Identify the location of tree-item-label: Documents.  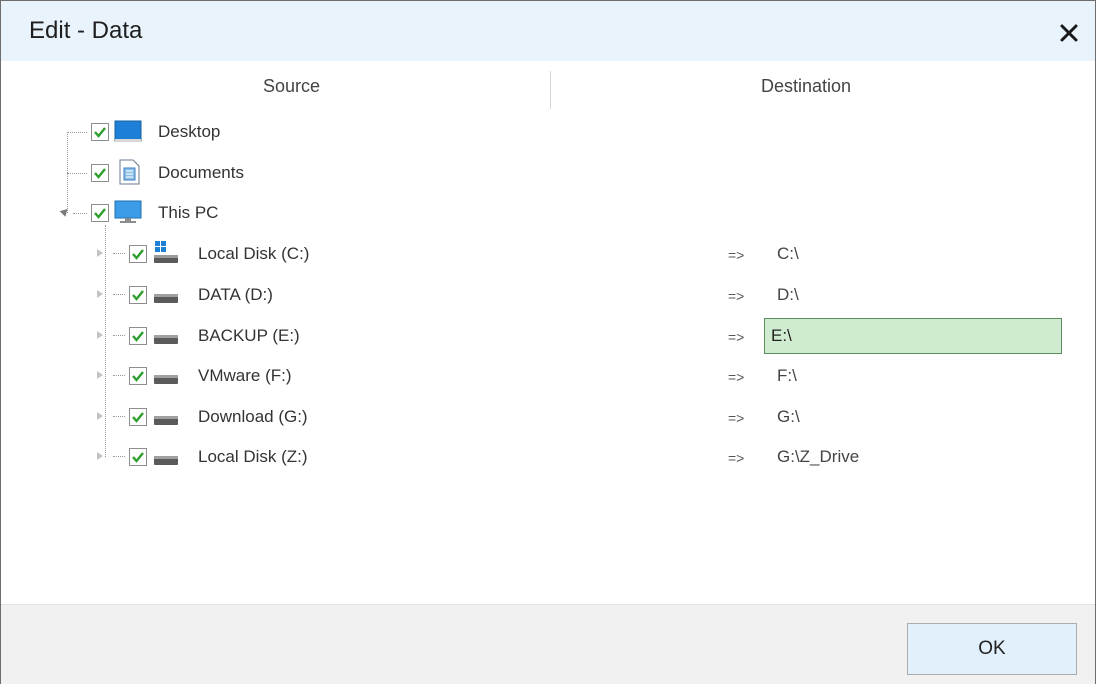
(201, 172).